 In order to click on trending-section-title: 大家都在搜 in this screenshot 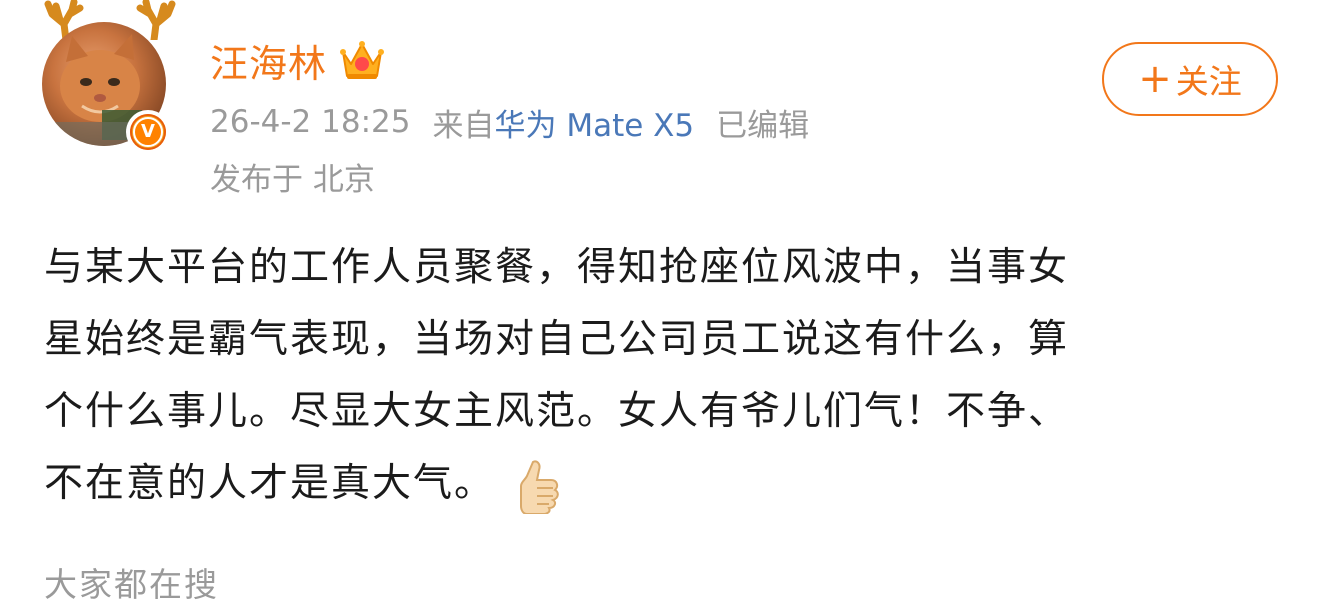, I will do `click(131, 584)`.